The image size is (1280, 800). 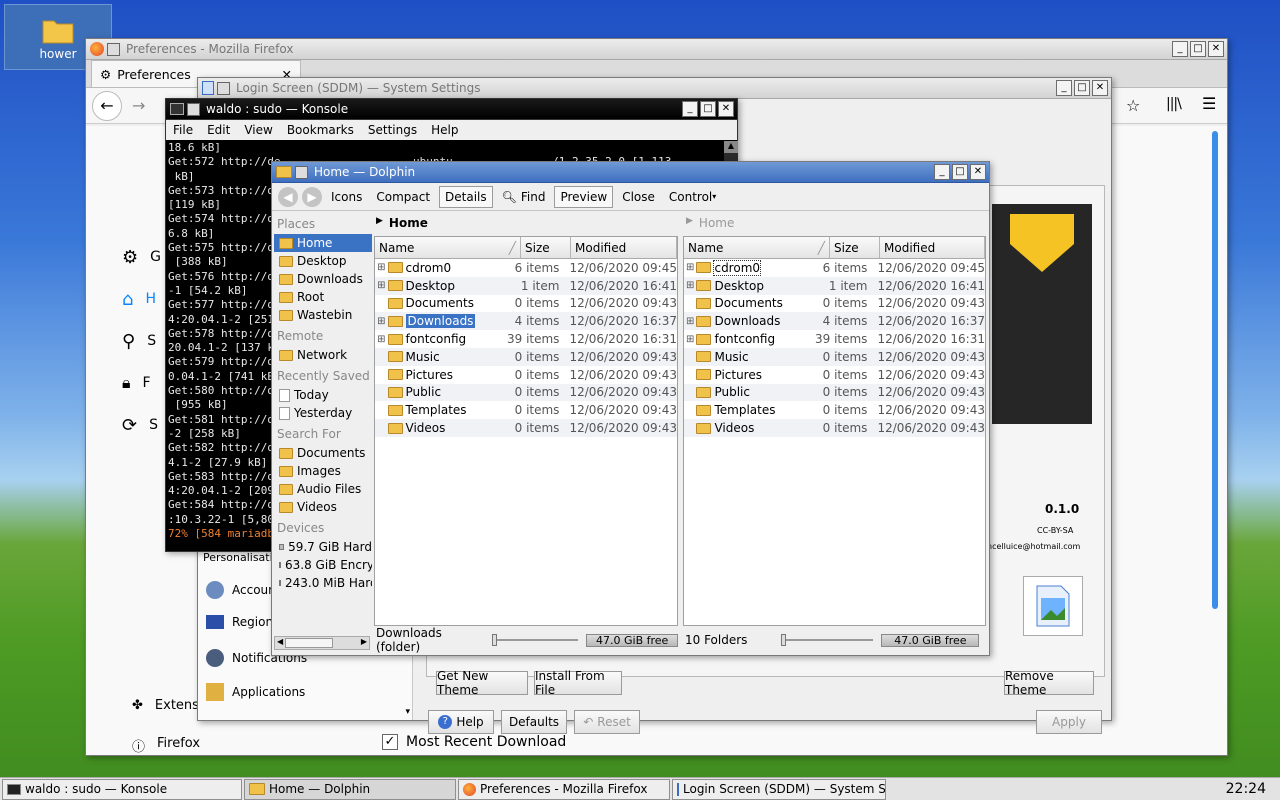 I want to click on help-button: ? Help, so click(x=461, y=722).